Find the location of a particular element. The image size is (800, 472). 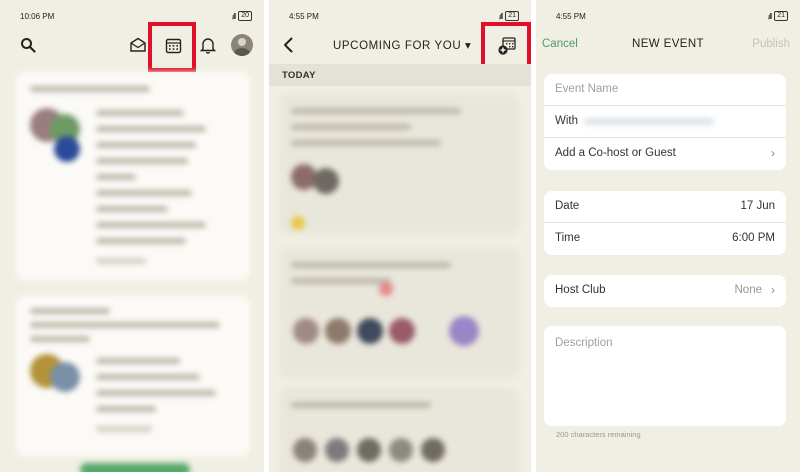

search-icon is located at coordinates (28, 45).